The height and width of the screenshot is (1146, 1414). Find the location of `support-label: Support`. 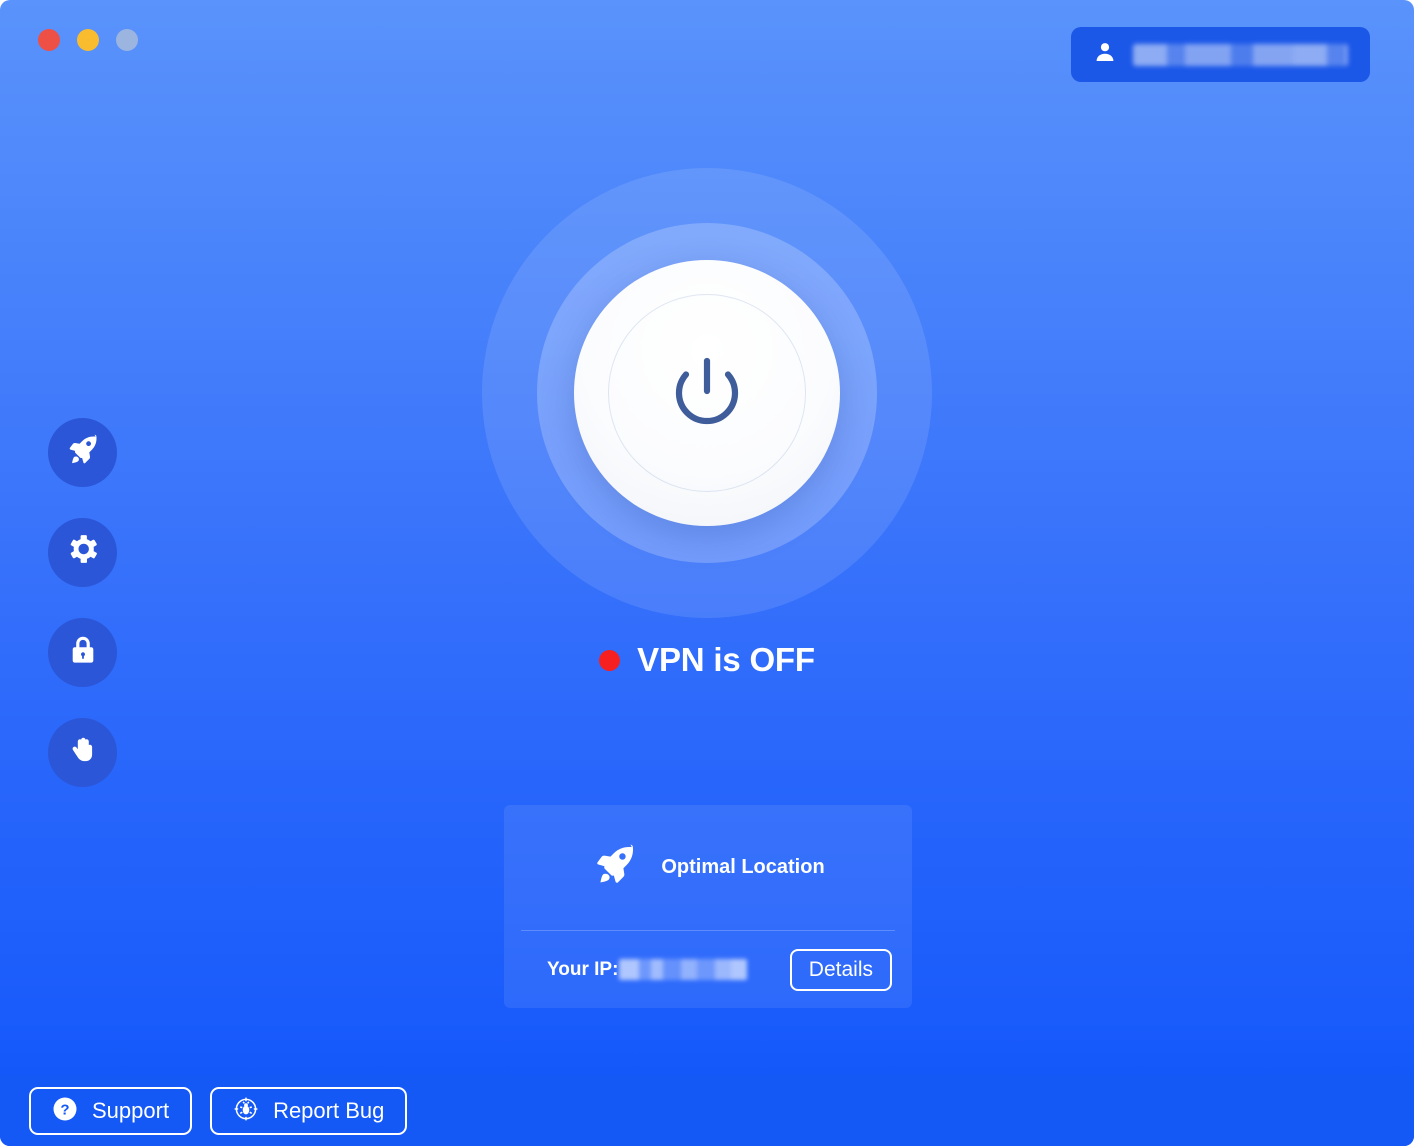

support-label: Support is located at coordinates (131, 1110).